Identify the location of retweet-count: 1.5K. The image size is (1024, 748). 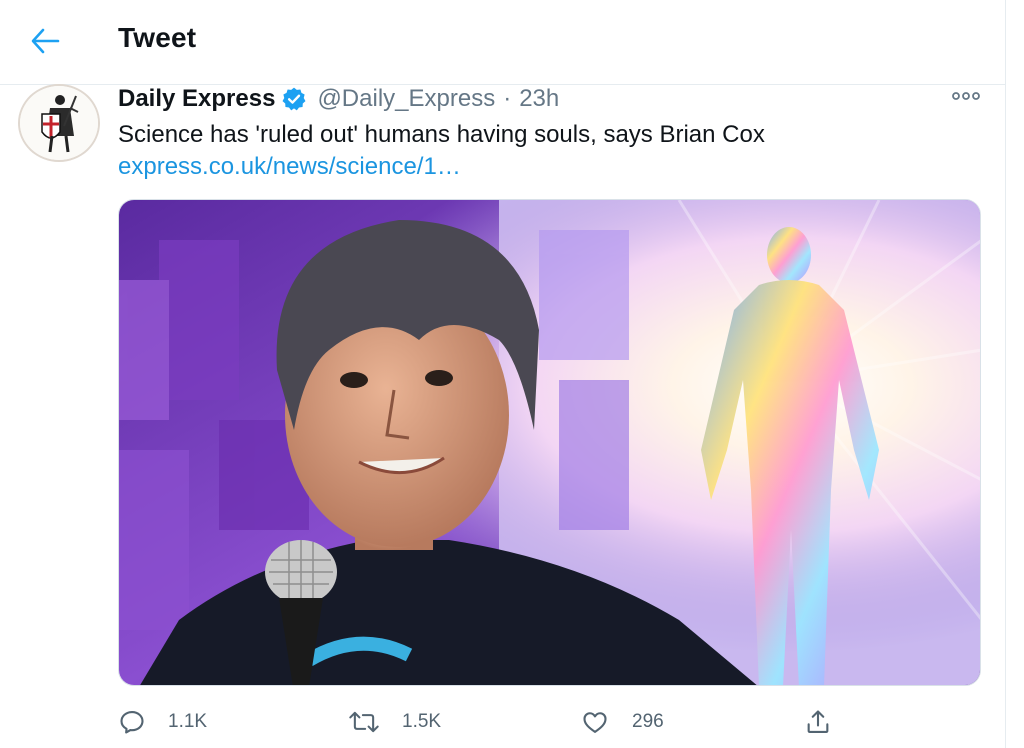
(422, 721).